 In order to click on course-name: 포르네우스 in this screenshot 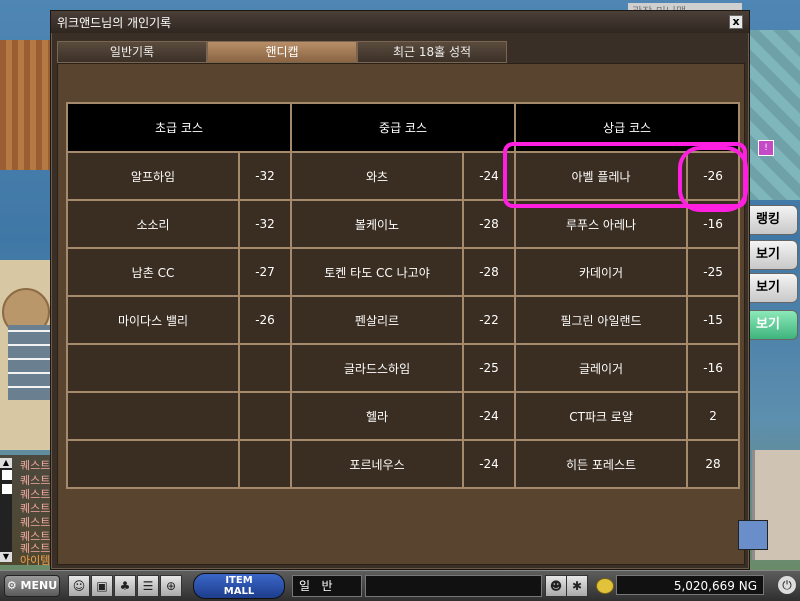, I will do `click(377, 464)`.